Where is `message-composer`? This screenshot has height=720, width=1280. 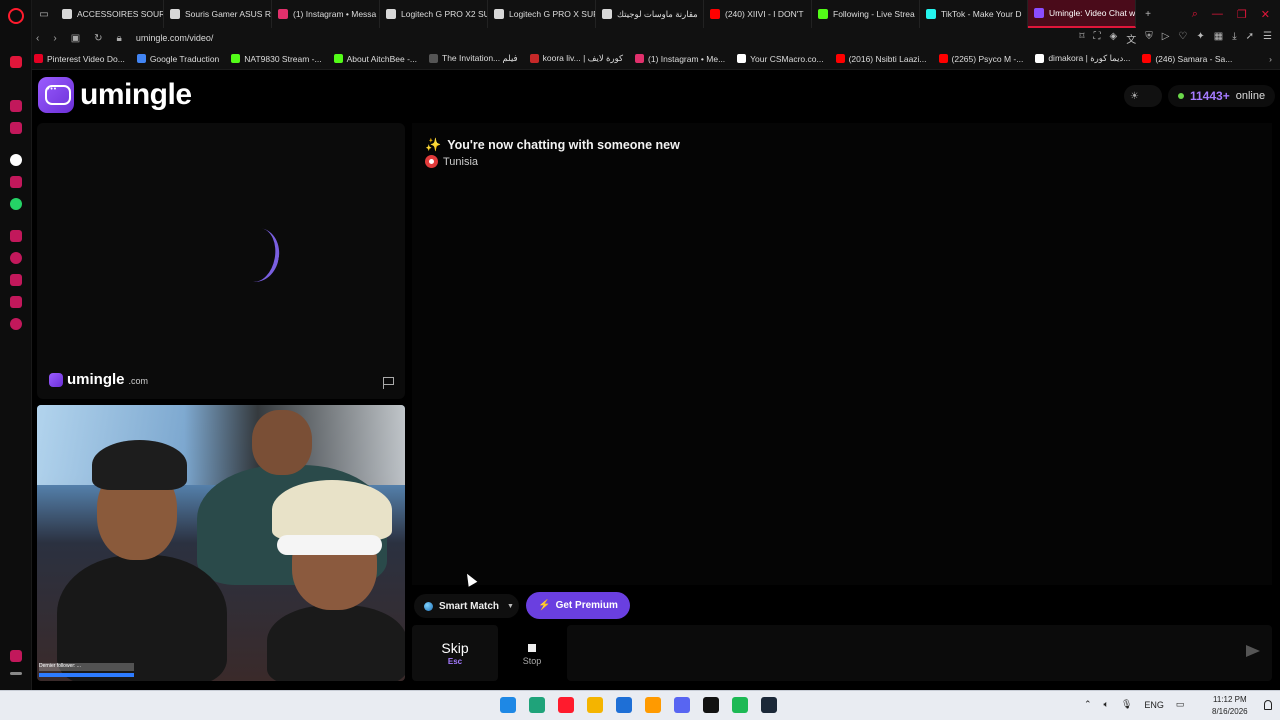 message-composer is located at coordinates (919, 653).